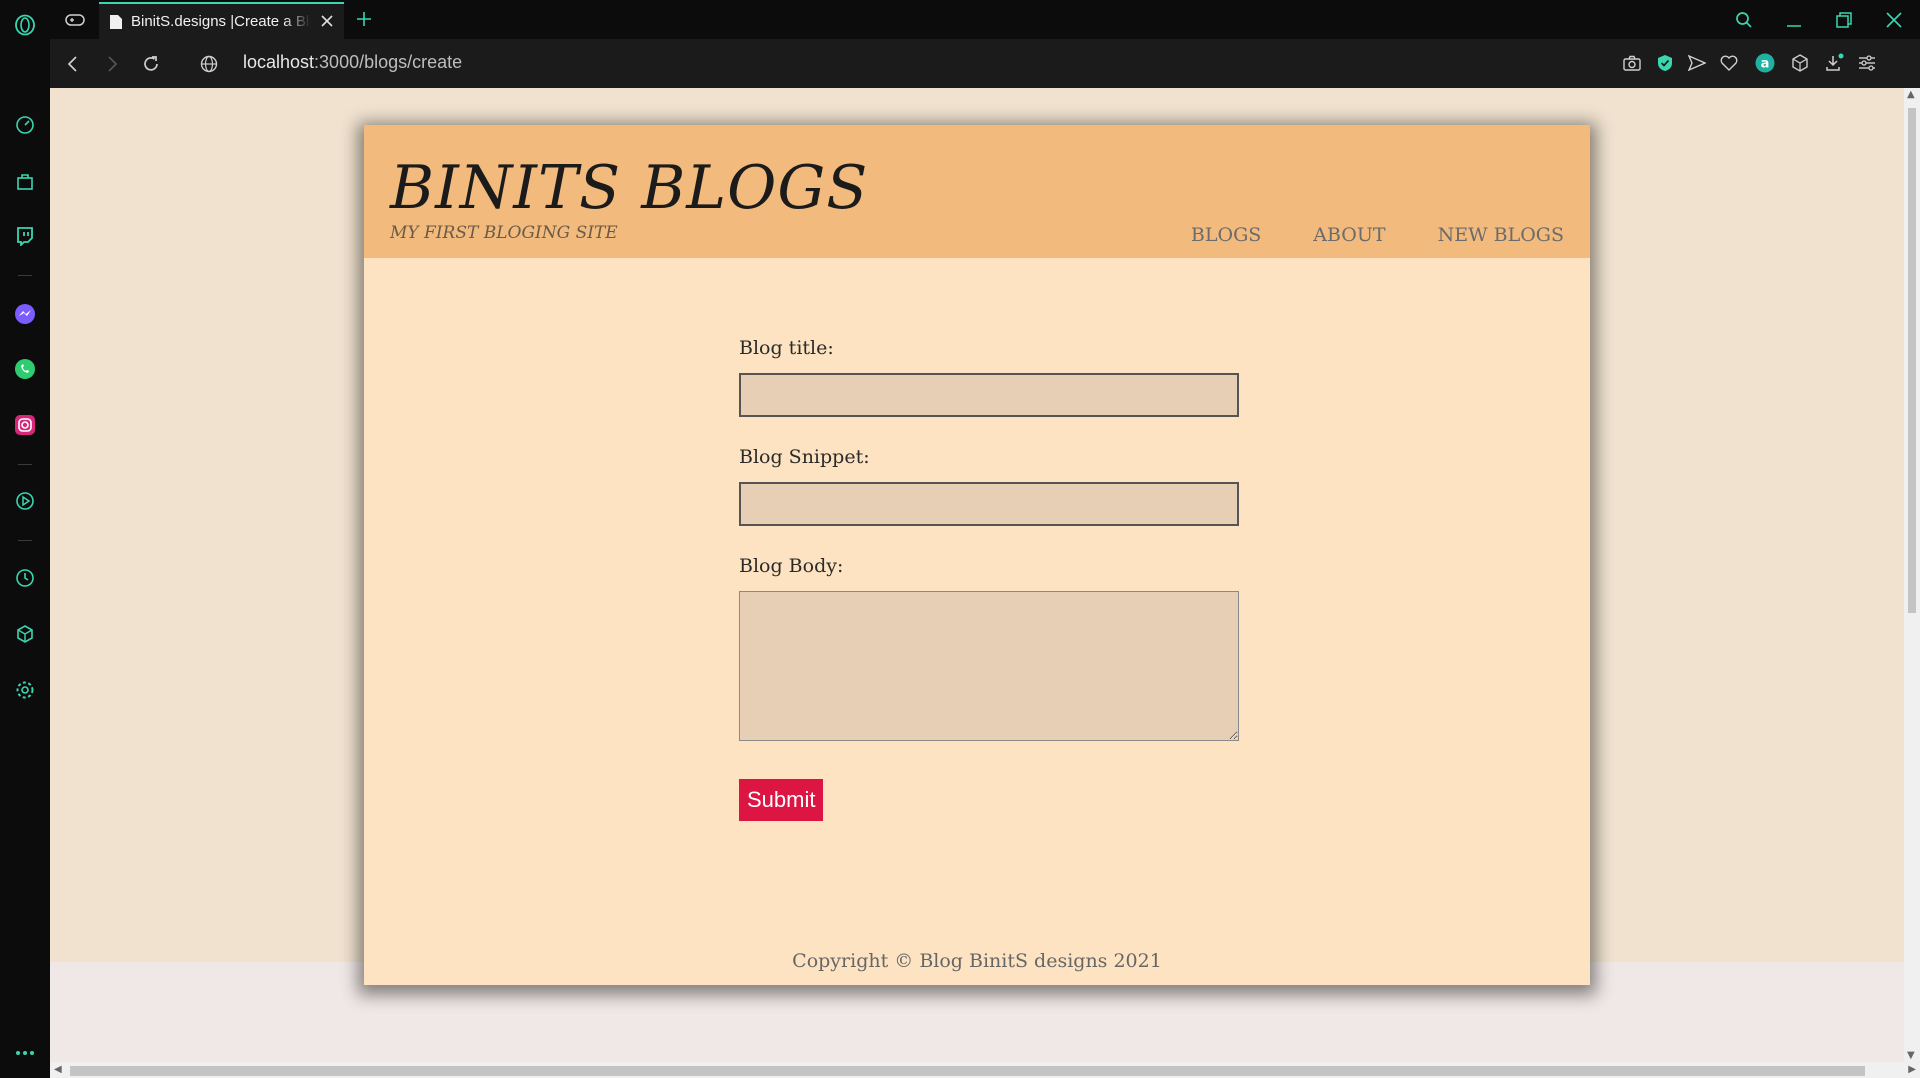 This screenshot has height=1078, width=1920. Describe the element at coordinates (985, 63) in the screenshot. I see `address-bar: localhost:3000/blogs/create a` at that location.